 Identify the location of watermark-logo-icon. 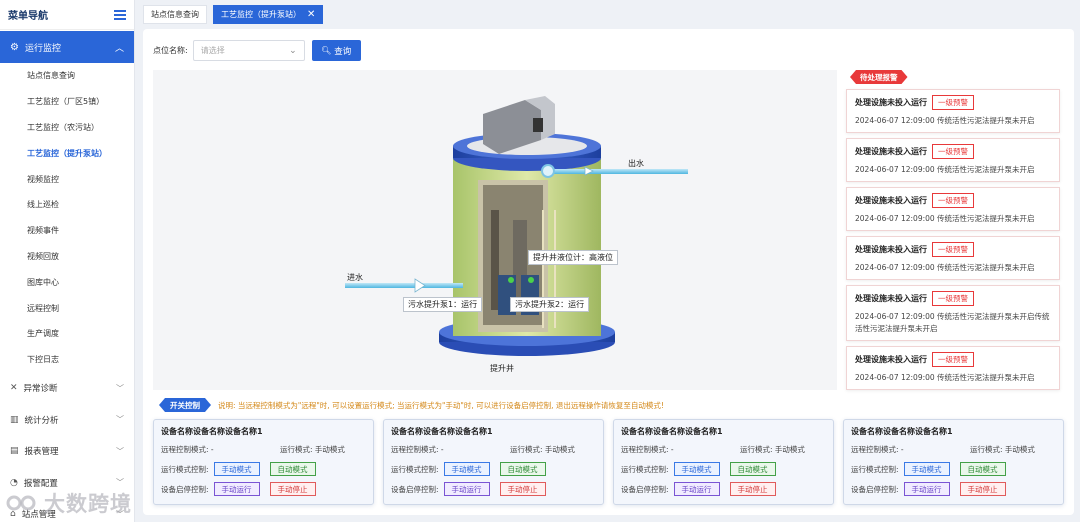
(21, 503).